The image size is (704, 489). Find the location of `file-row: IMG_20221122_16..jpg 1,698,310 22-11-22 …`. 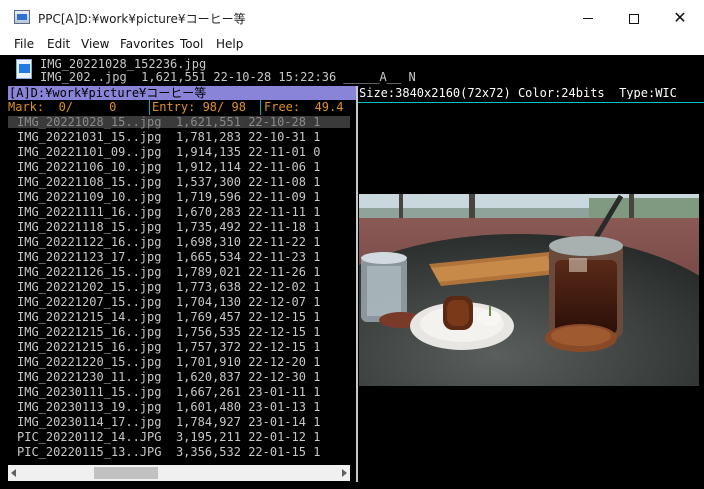

file-row: IMG_20221122_16..jpg 1,698,310 22-11-22 … is located at coordinates (179, 242).